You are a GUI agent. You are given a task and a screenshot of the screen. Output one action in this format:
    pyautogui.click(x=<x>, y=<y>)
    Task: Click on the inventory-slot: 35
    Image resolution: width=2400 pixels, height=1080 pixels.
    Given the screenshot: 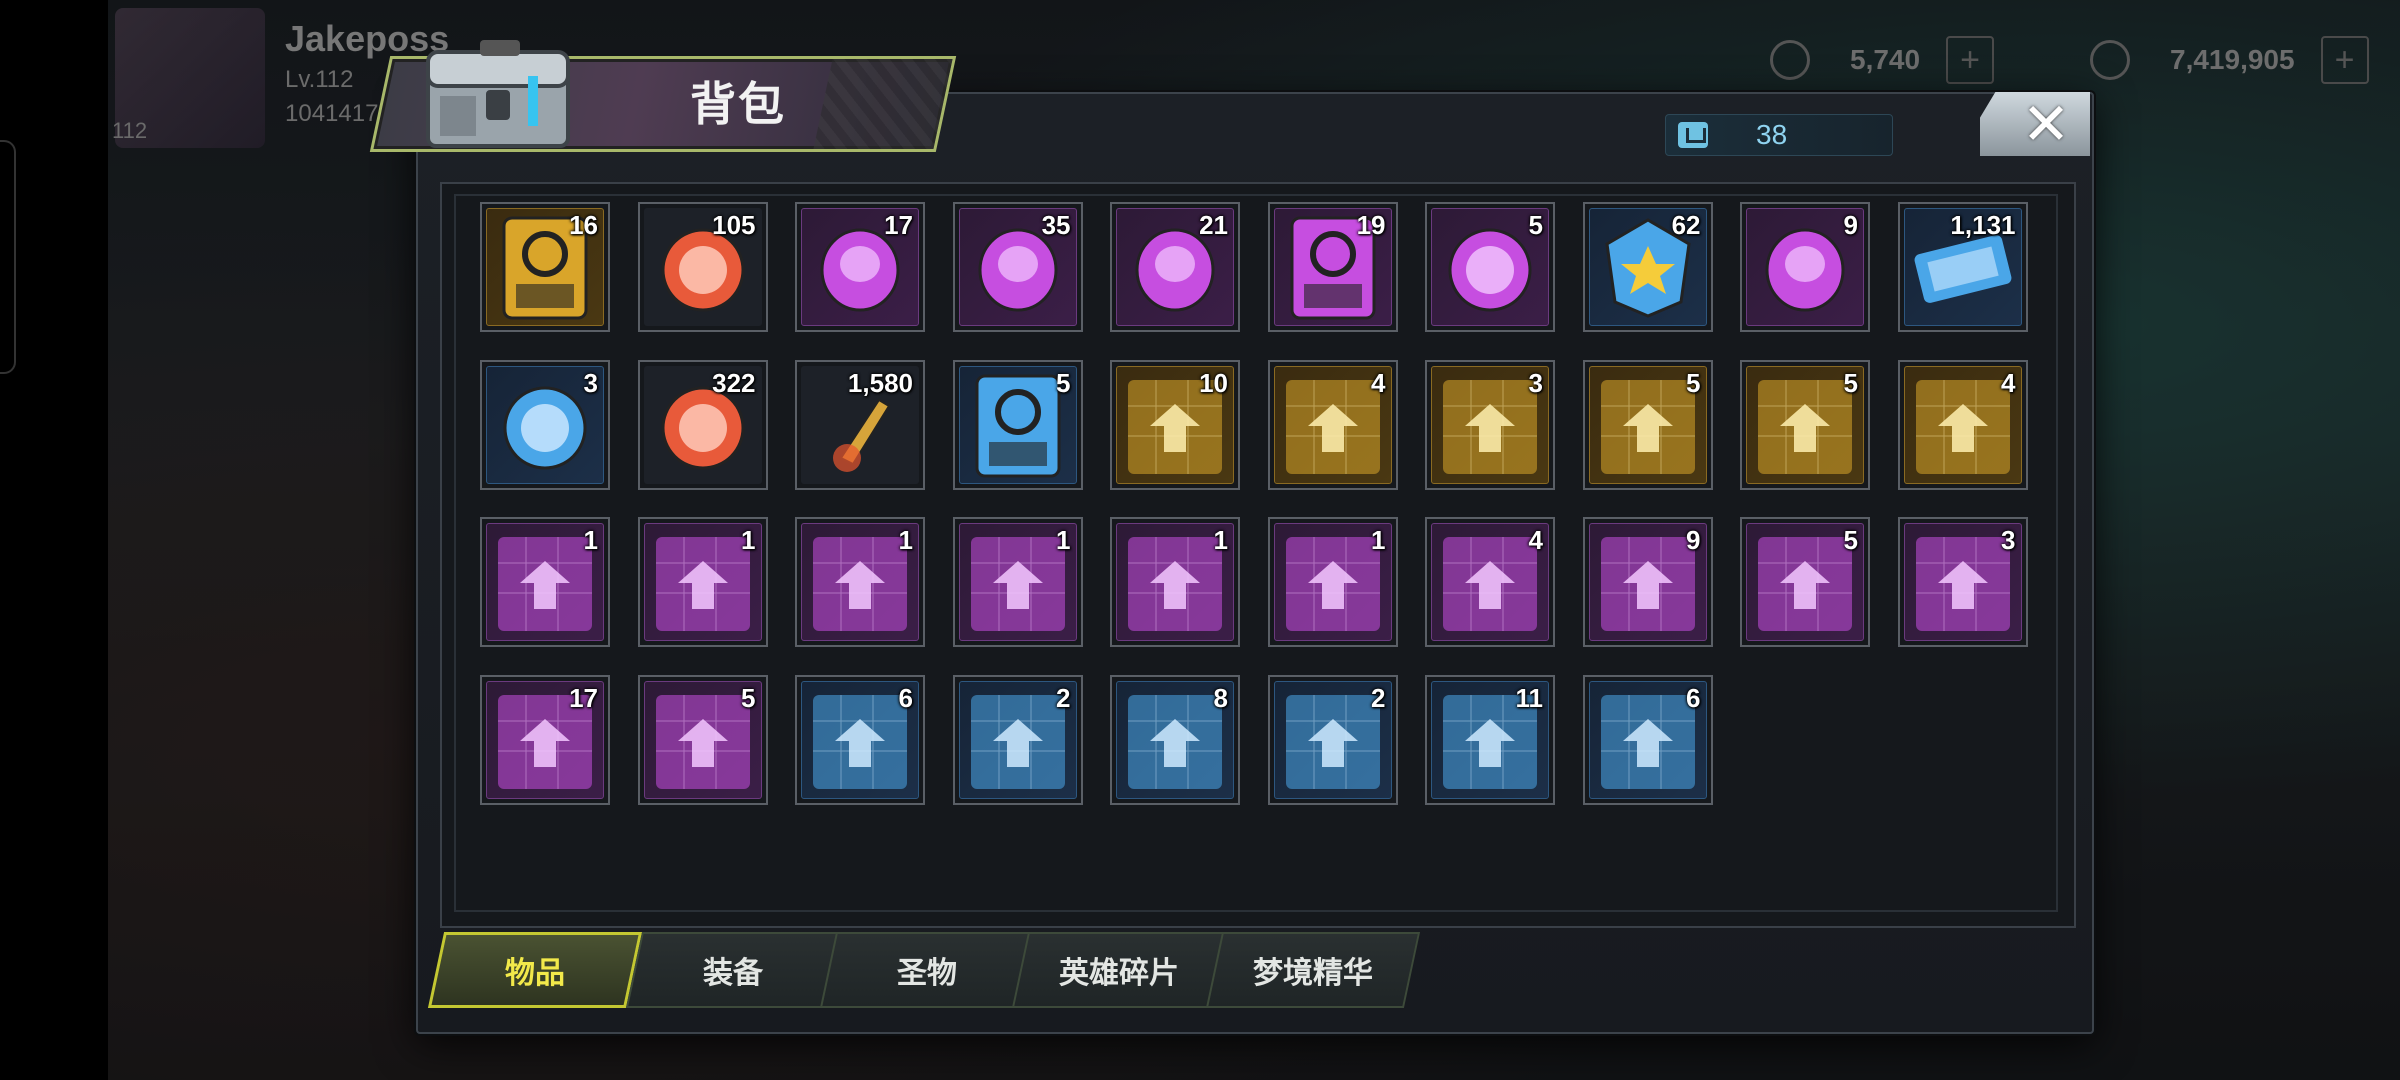 What is the action you would take?
    pyautogui.click(x=1017, y=267)
    